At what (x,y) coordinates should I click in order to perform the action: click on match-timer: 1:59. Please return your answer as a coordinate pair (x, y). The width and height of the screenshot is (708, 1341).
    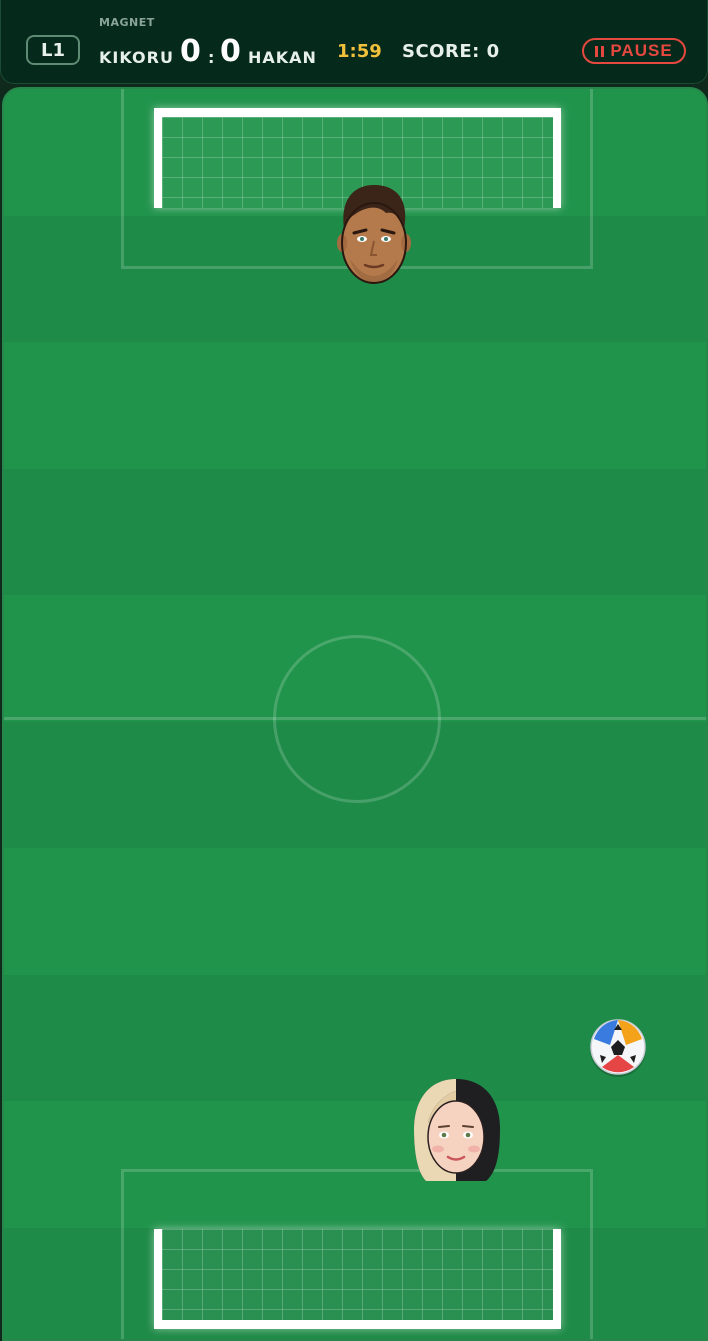
    Looking at the image, I should click on (359, 51).